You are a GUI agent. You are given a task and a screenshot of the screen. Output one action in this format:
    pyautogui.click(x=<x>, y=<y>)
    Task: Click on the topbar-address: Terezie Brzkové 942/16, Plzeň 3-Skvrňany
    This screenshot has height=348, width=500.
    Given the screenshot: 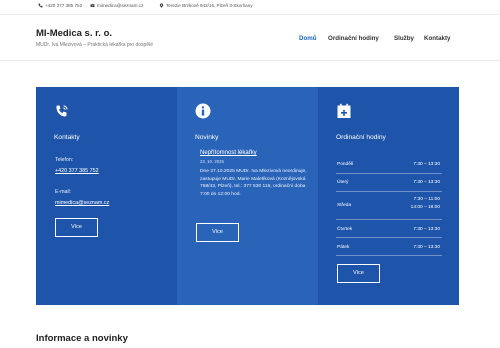 What is the action you would take?
    pyautogui.click(x=206, y=5)
    